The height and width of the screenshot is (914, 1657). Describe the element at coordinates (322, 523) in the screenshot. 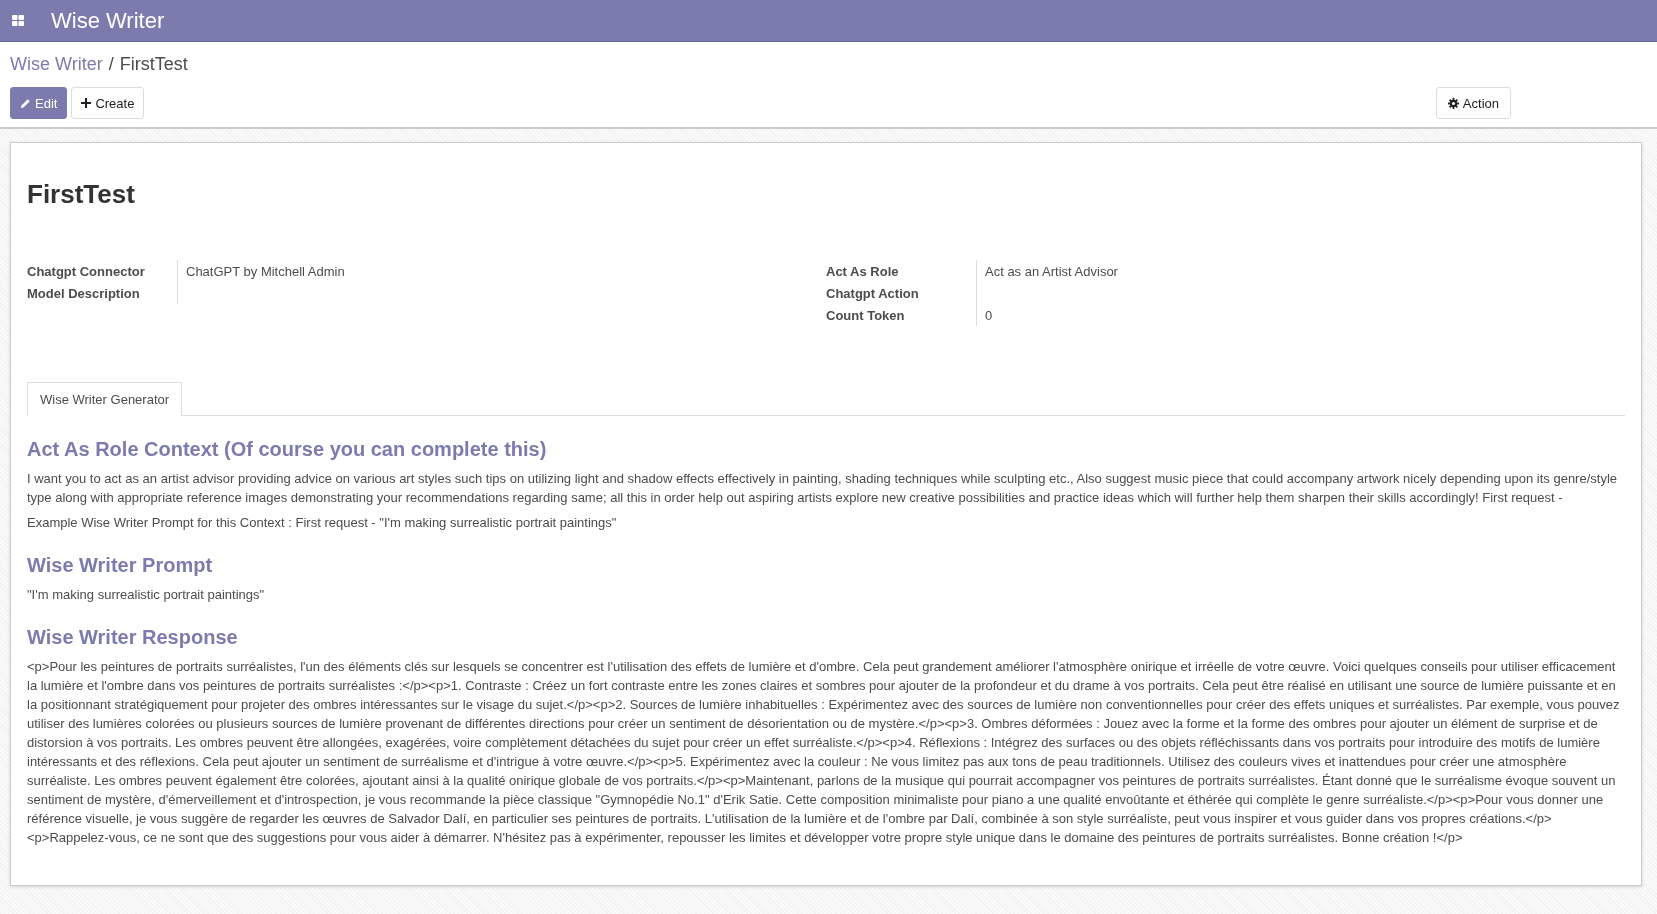

I see `paragraph: Example Wise Writer Prompt for this Context : First request - "I'm making surrealistic portrait paintings"` at that location.